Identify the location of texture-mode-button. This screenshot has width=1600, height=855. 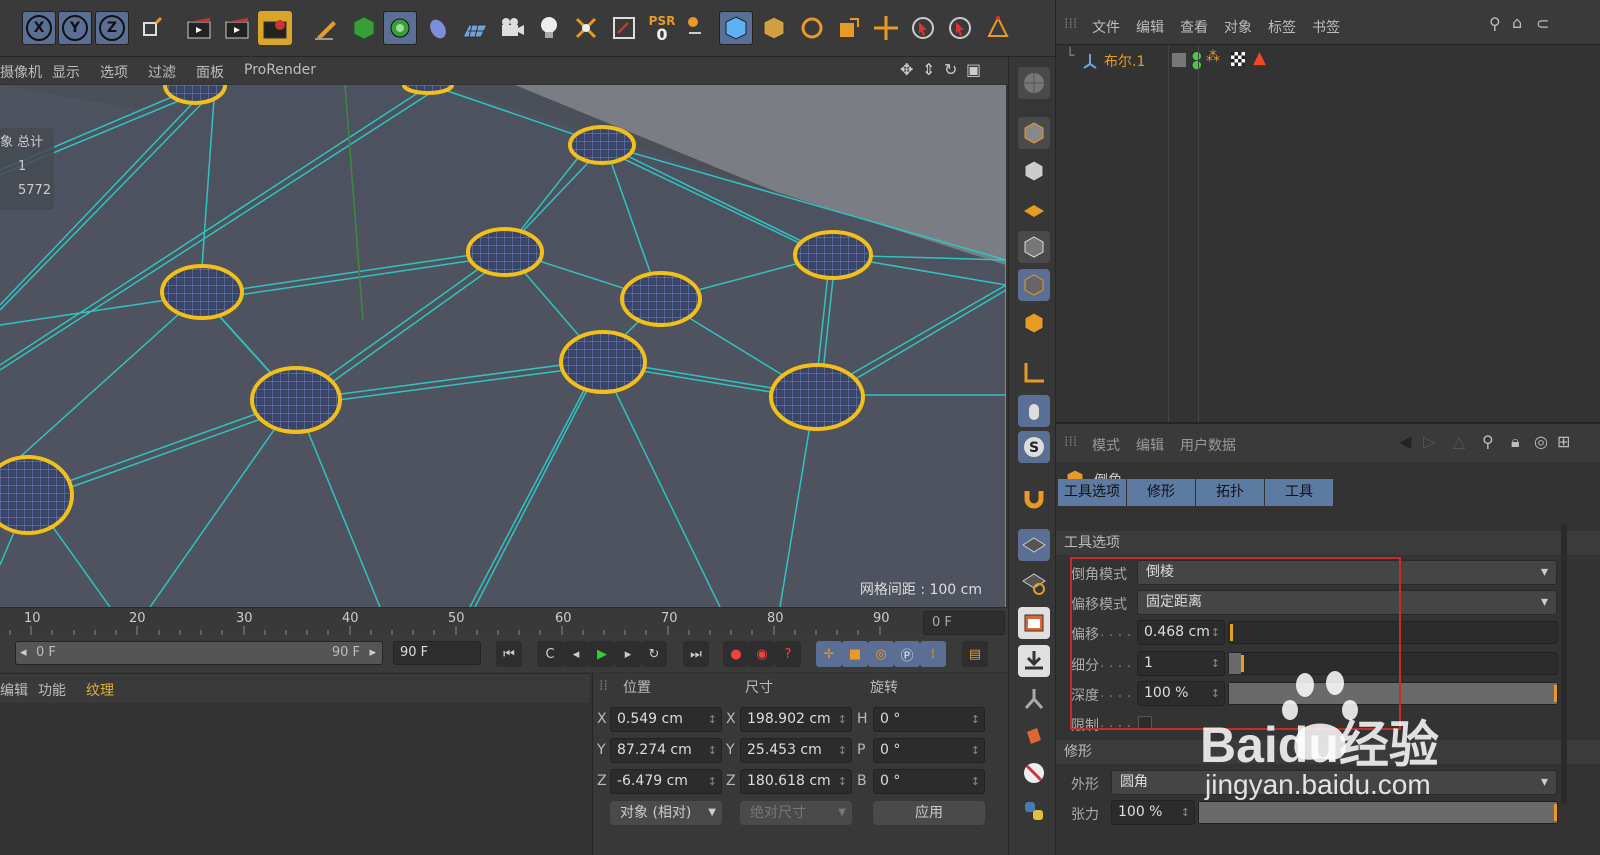
(774, 28).